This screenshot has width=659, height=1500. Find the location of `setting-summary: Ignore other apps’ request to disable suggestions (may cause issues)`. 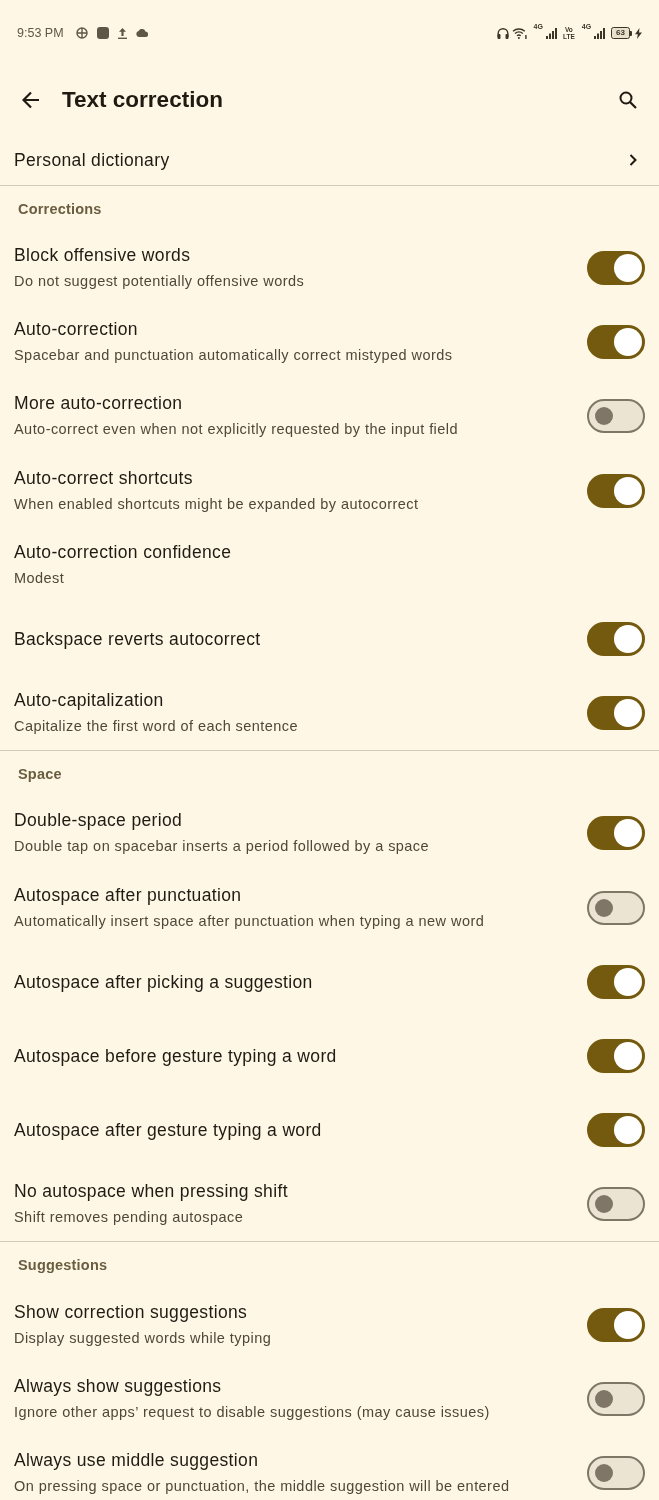

setting-summary: Ignore other apps’ request to disable suggestions (may cause issues) is located at coordinates (252, 1412).